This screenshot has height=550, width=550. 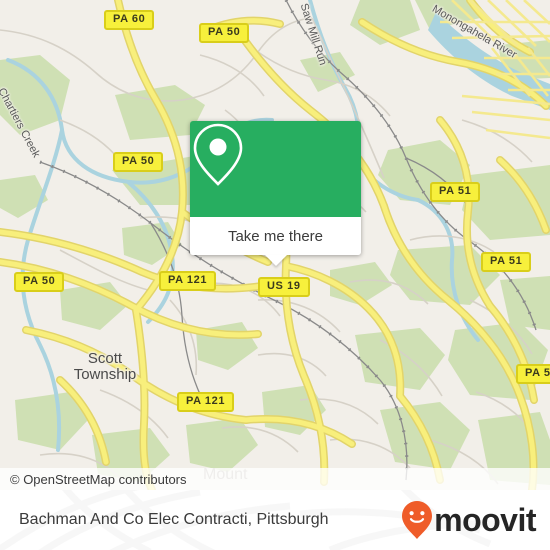 I want to click on moovit-wordmark: moovit, so click(x=485, y=519).